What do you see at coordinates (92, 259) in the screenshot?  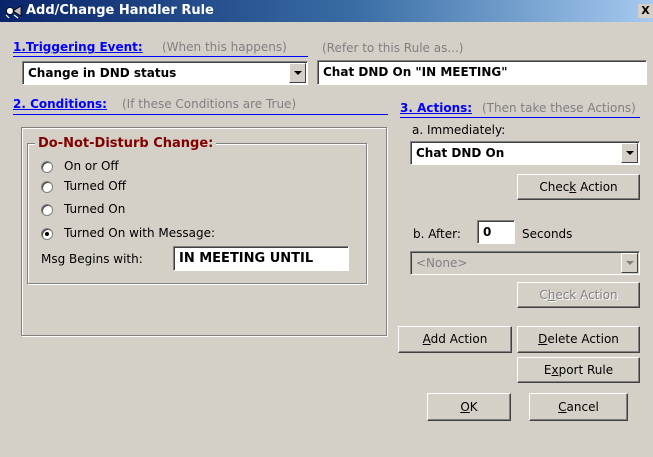 I see `msg-begins-label: Msg Begins with:` at bounding box center [92, 259].